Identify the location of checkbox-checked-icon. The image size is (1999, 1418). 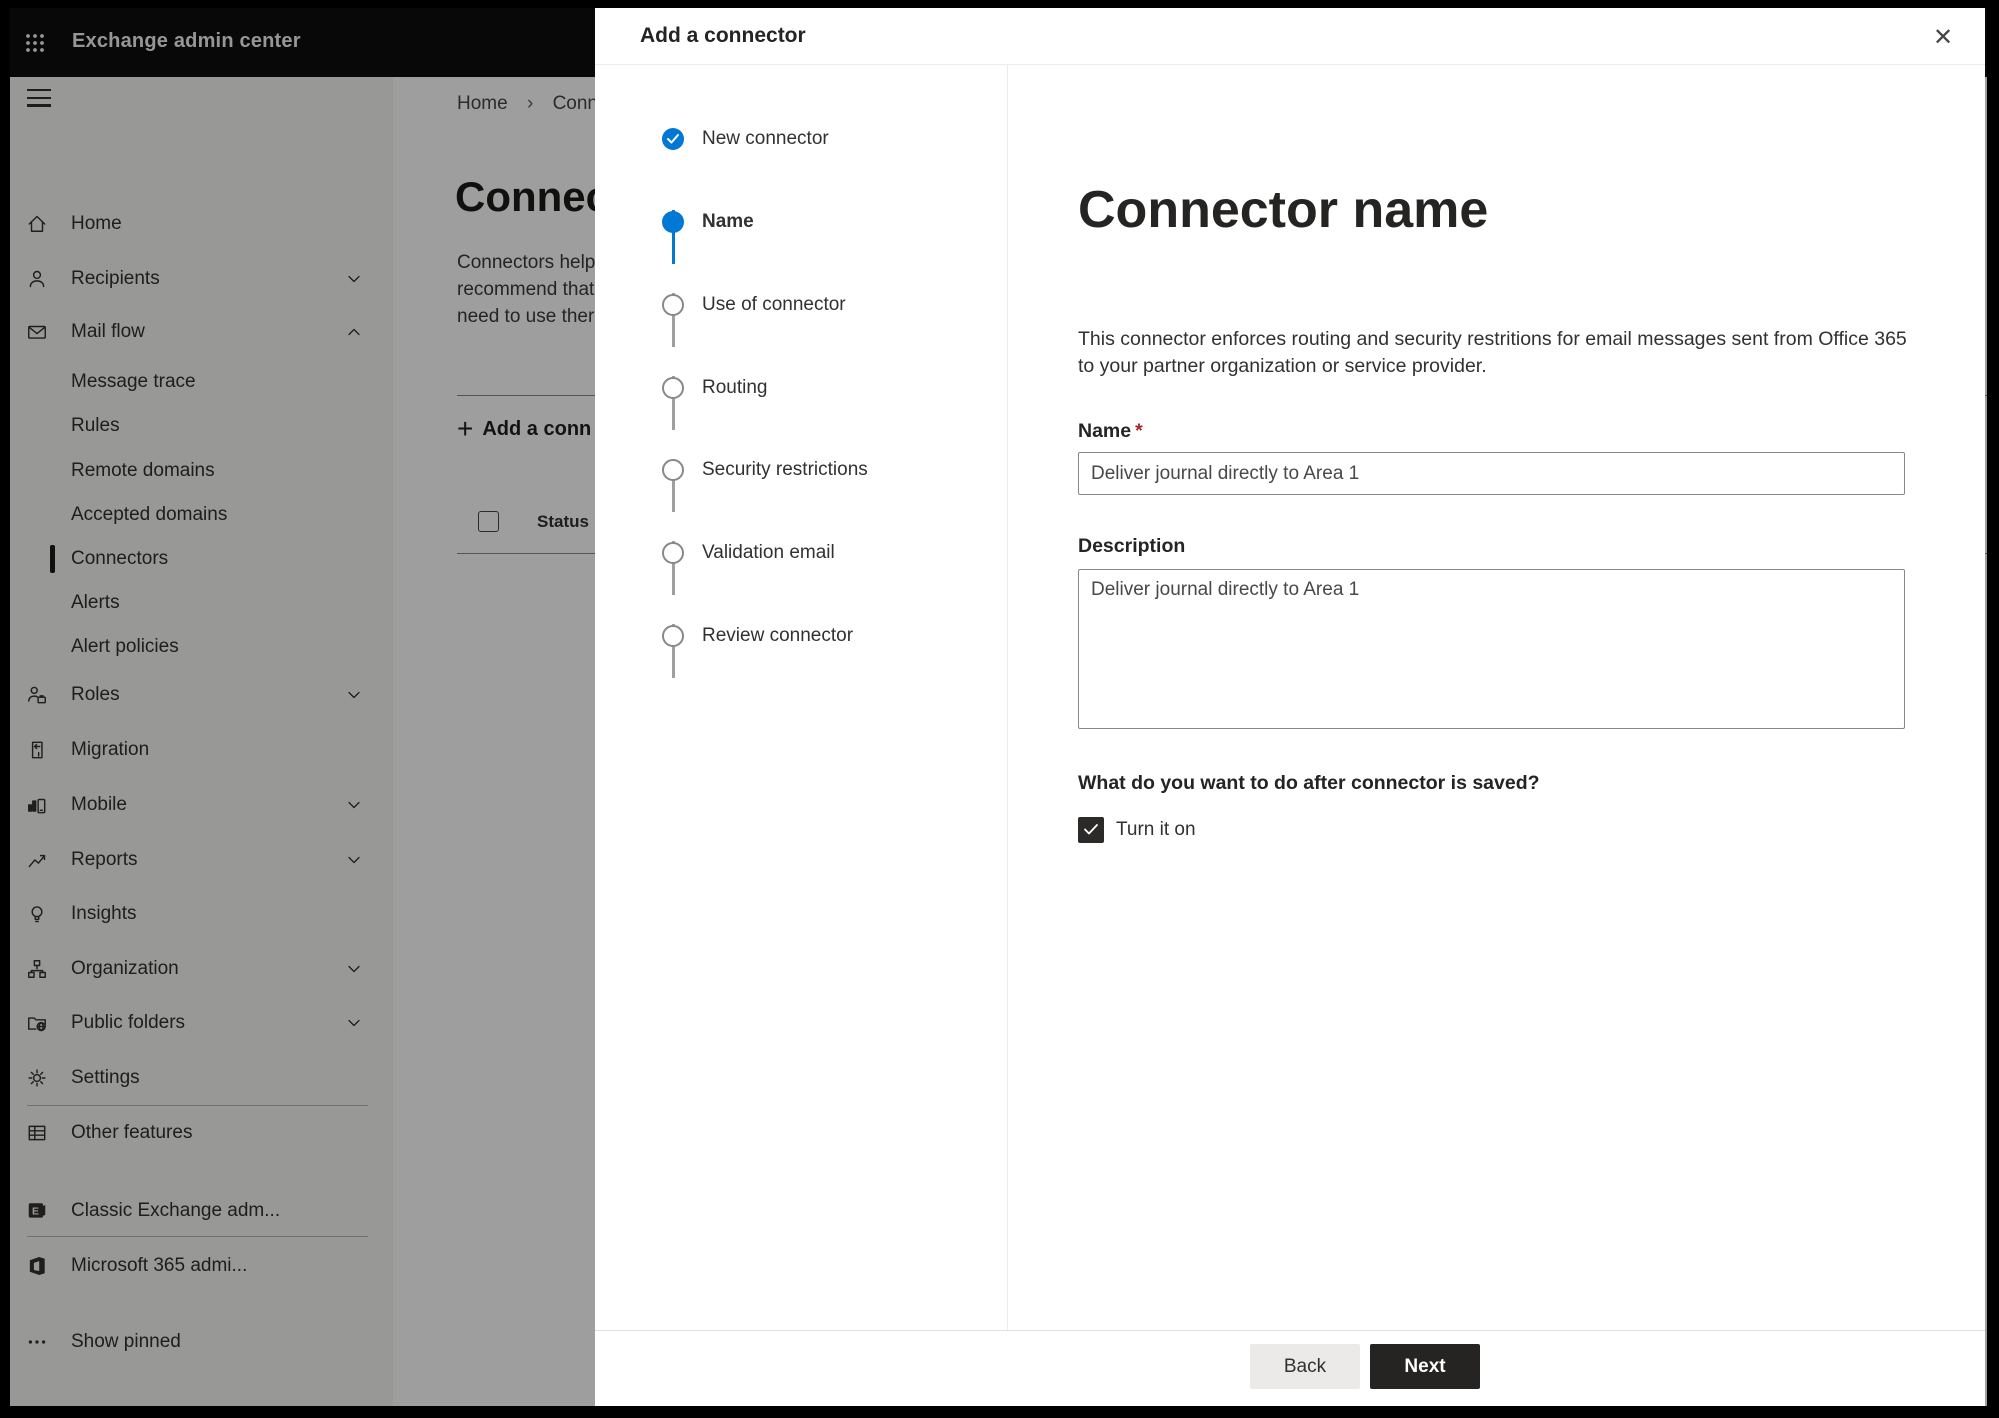
(1091, 829).